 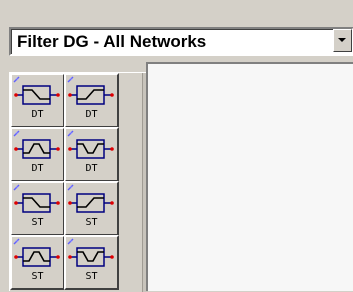 I want to click on filter-dropdown-value: Filter DG - All Networks, so click(x=112, y=41).